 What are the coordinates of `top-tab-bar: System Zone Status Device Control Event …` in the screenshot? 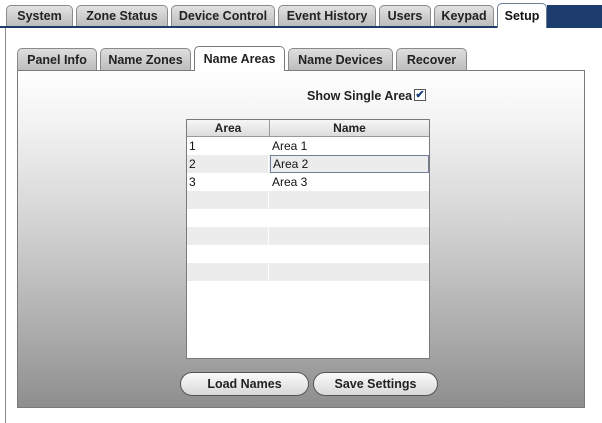 It's located at (301, 14).